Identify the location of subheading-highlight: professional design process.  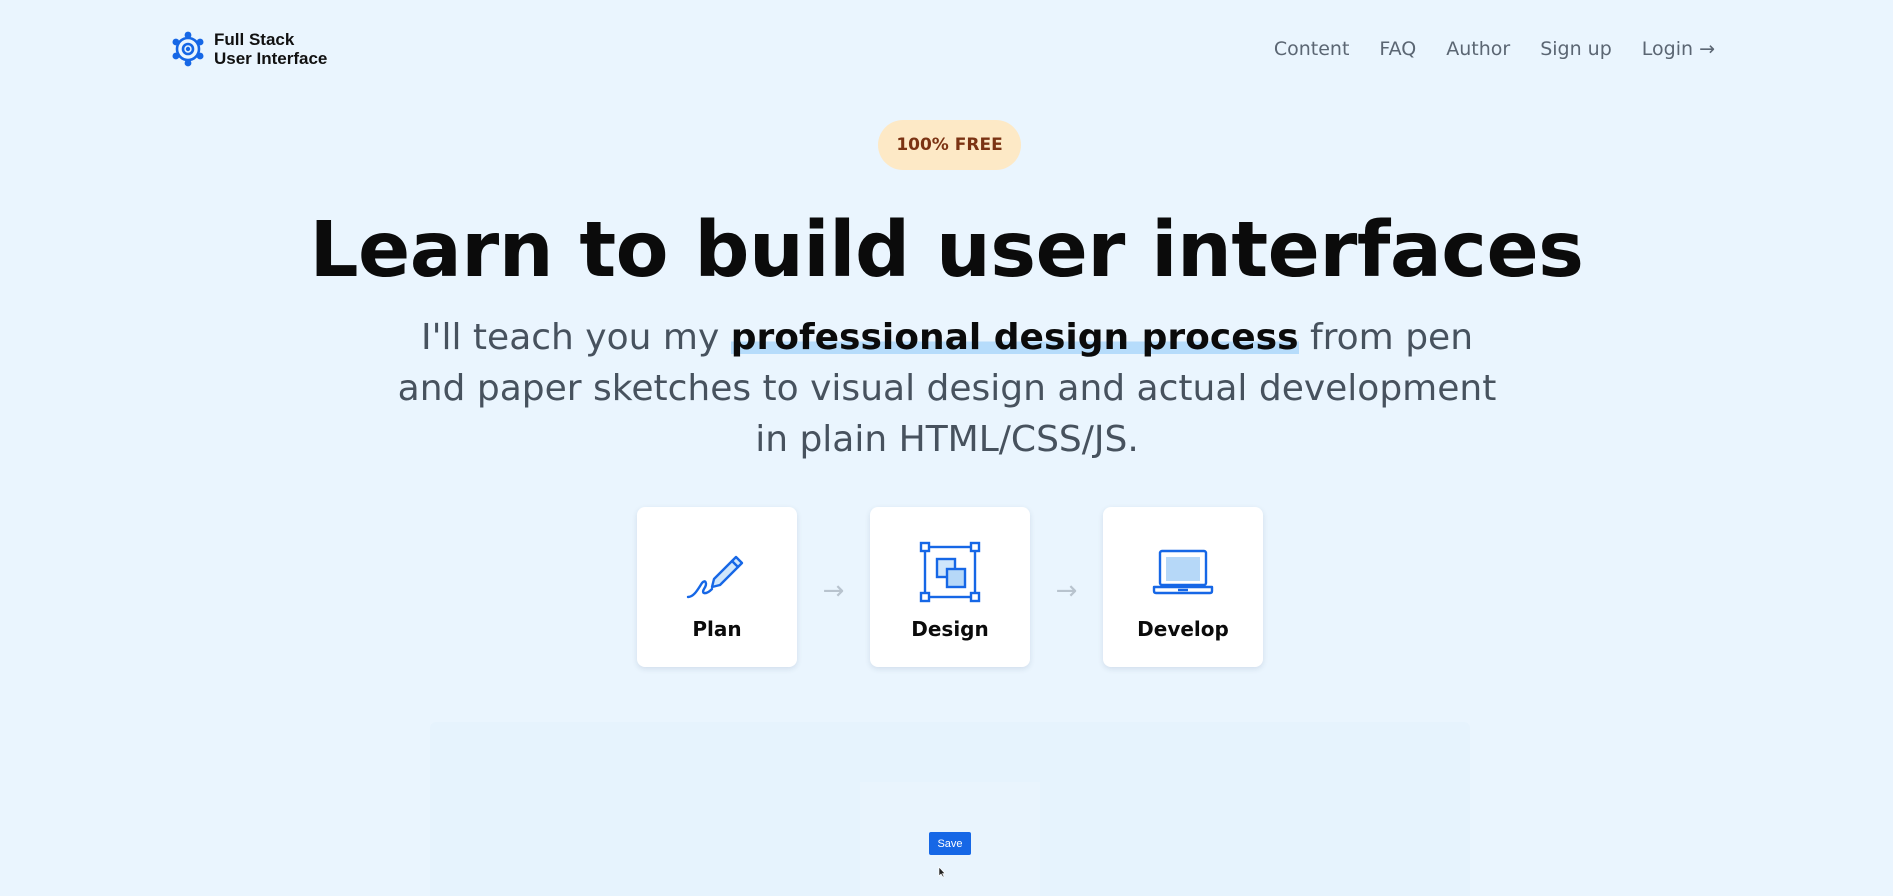
(1014, 337).